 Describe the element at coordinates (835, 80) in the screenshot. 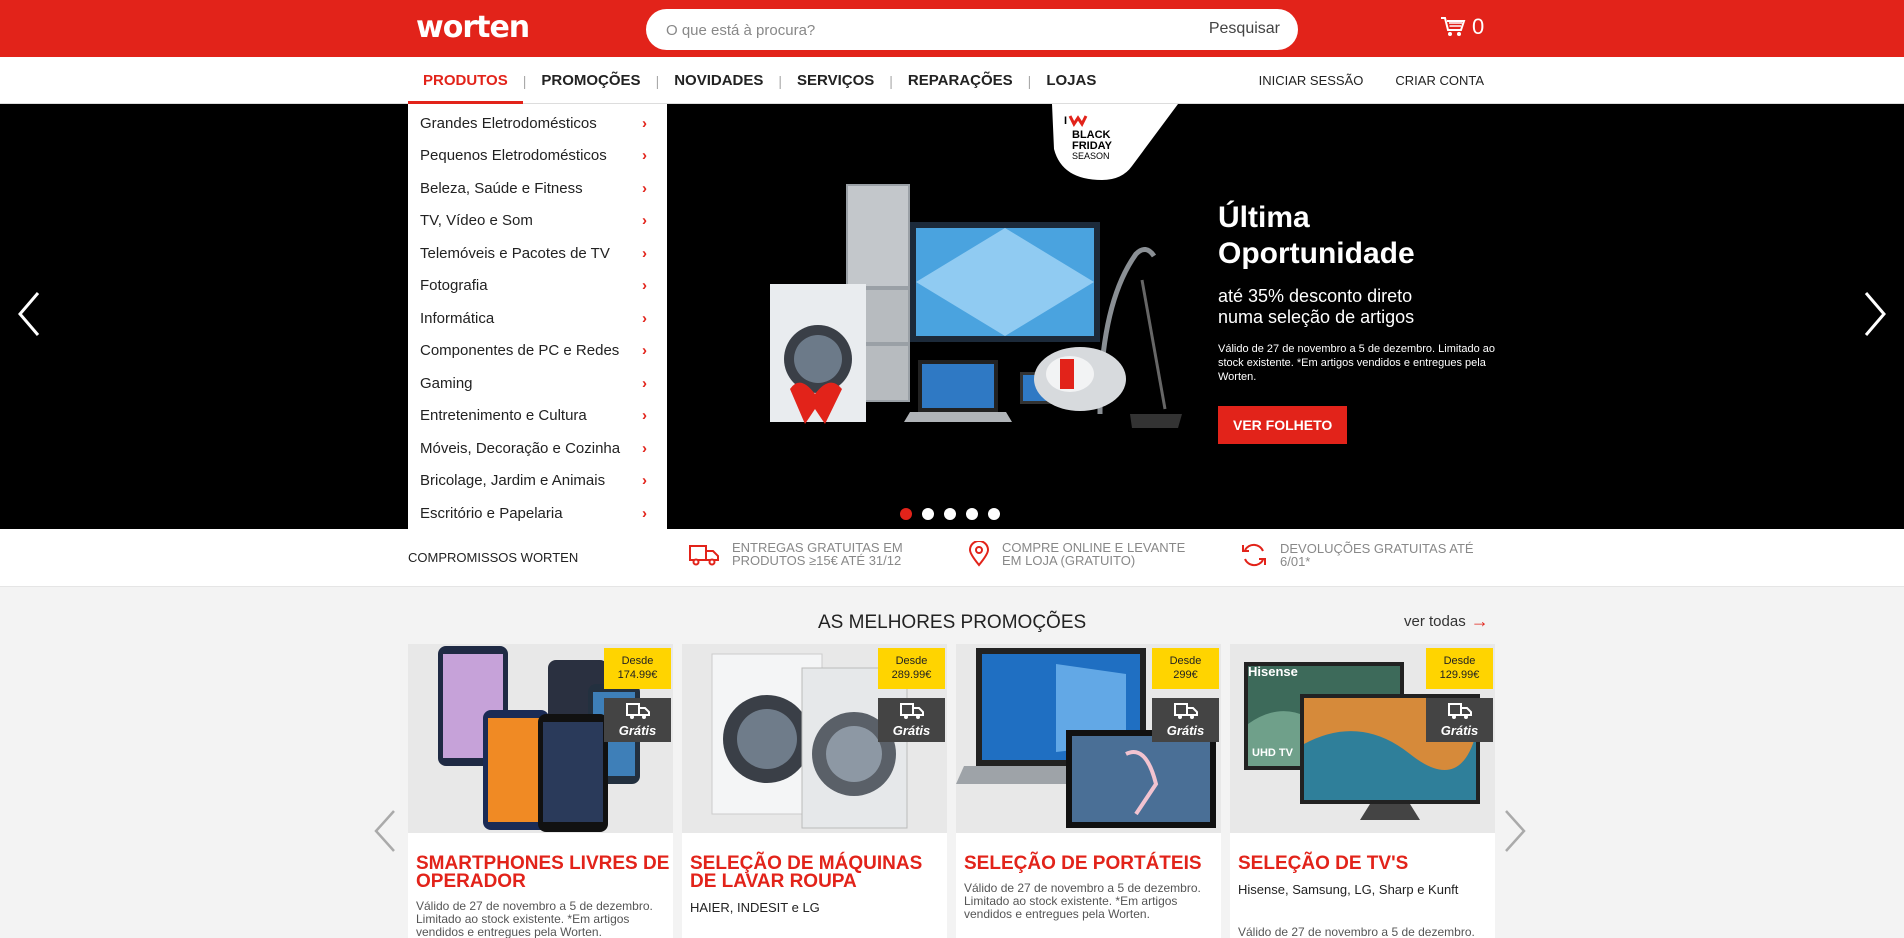

I see `nav-servicos: SERVIÇOS` at that location.